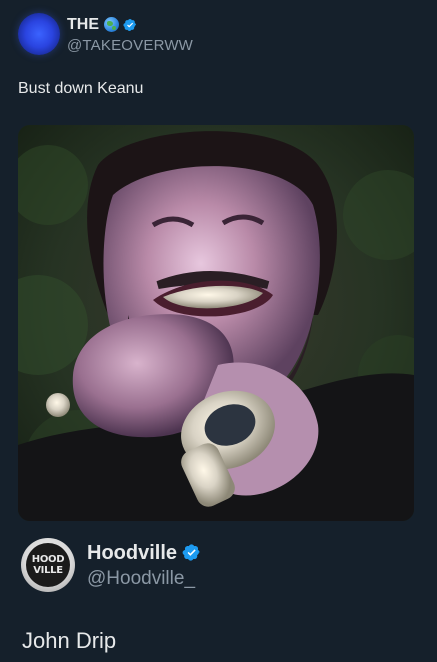  I want to click on quoted-text: John Drip, so click(69, 640).